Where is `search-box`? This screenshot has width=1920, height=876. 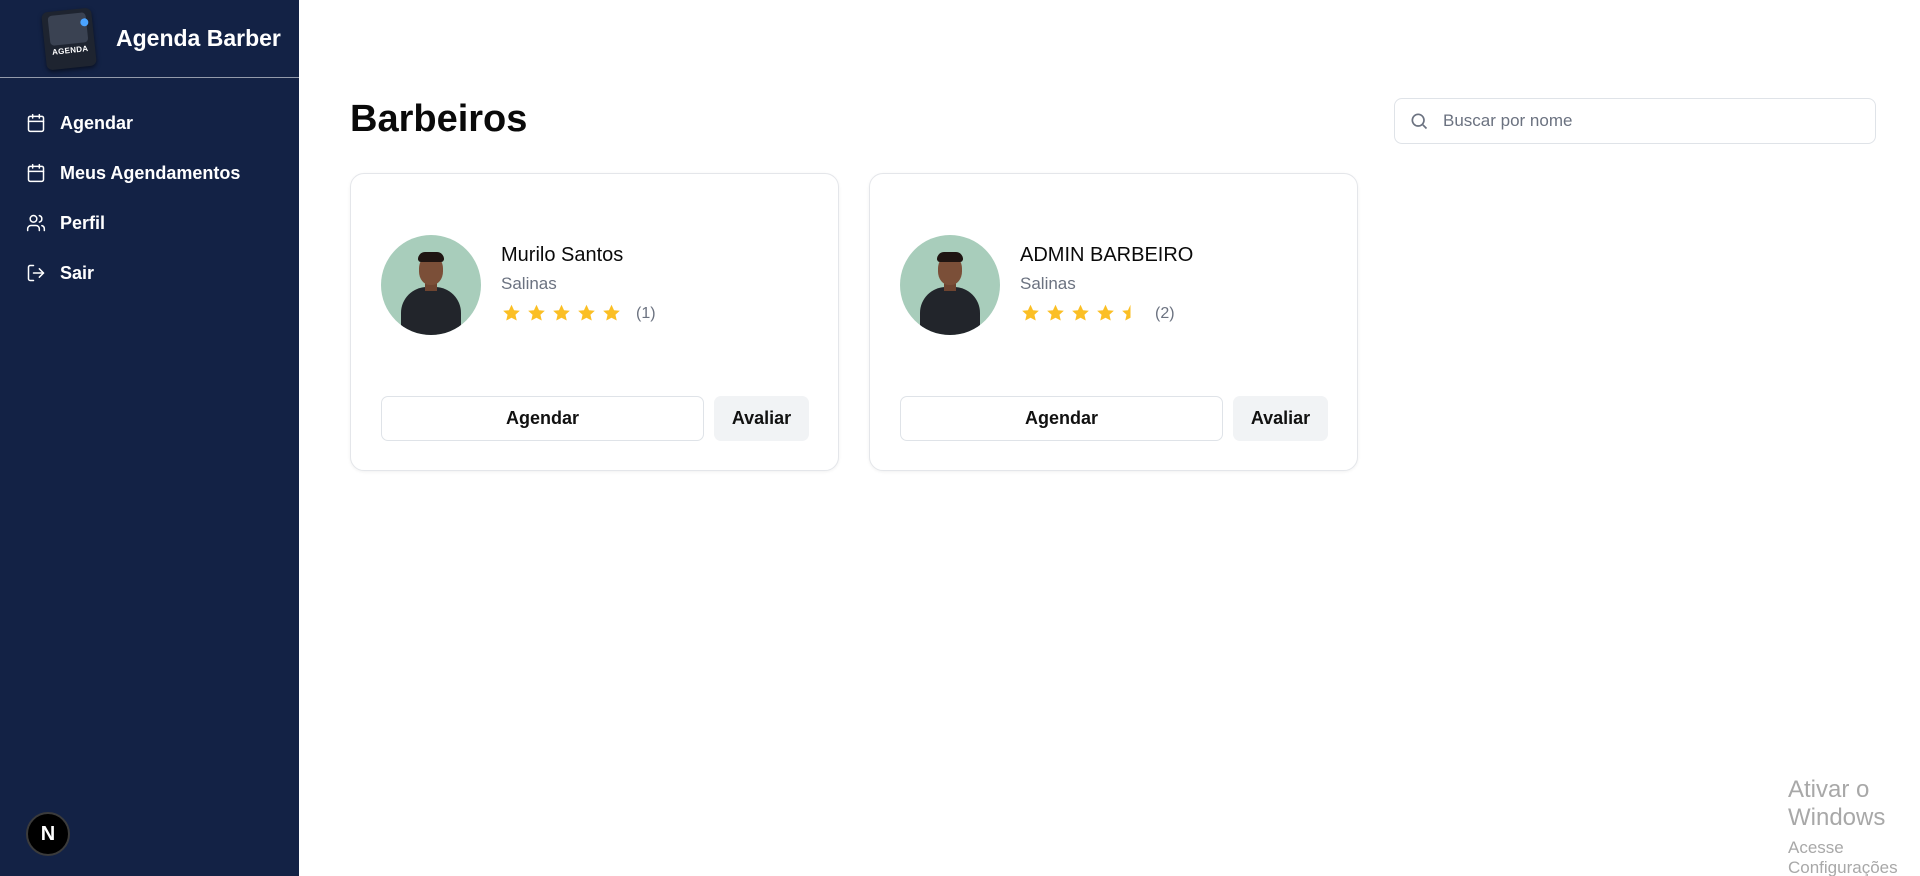 search-box is located at coordinates (1635, 121).